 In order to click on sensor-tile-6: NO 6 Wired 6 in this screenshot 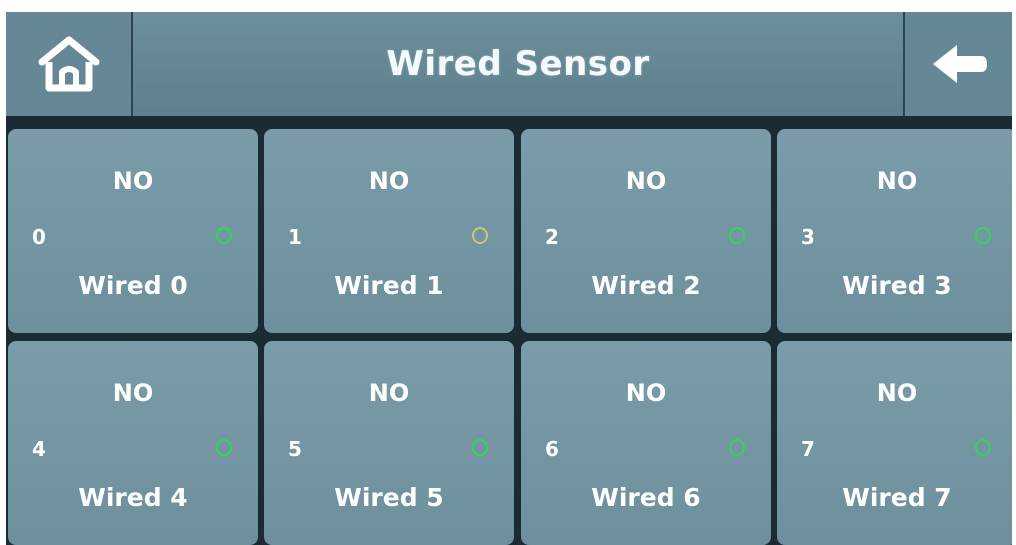, I will do `click(646, 443)`.